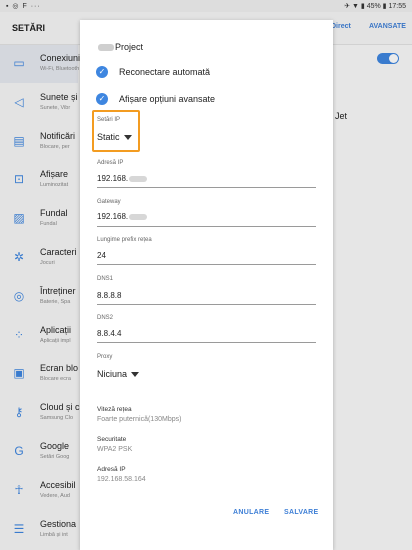  I want to click on redacted-network-prefix, so click(106, 48).